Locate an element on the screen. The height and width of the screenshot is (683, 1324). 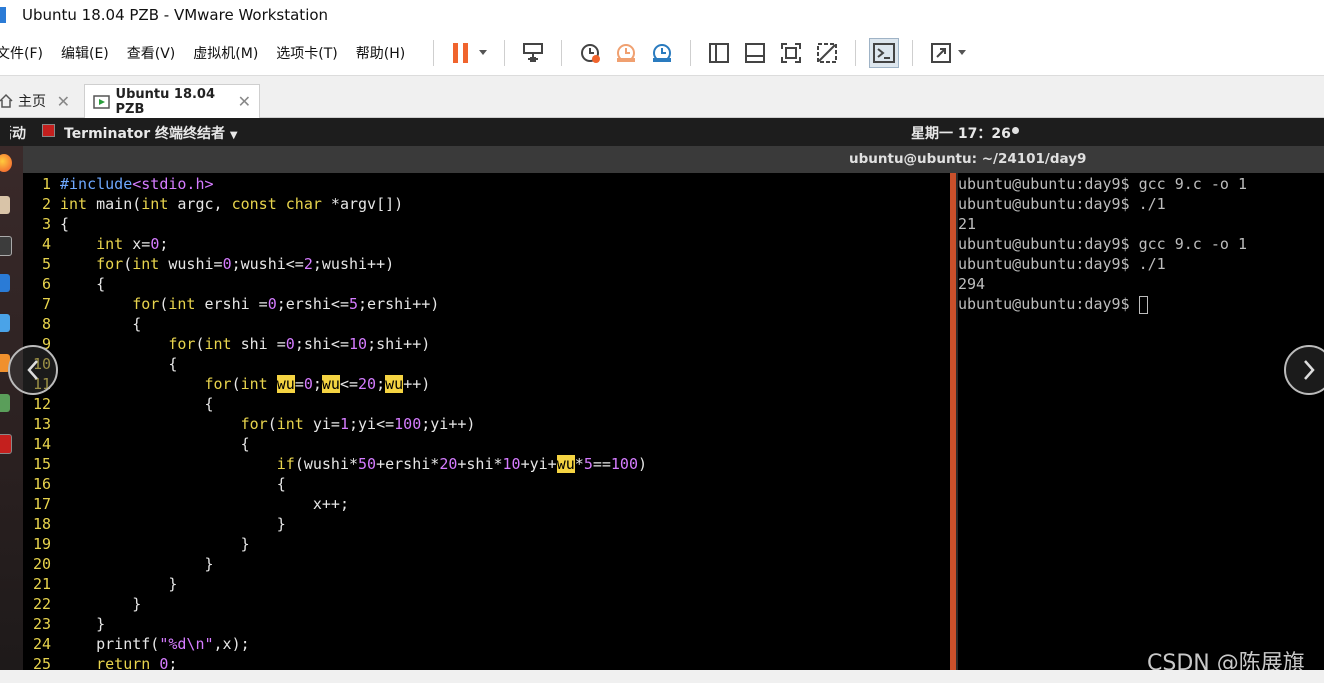
home-icon is located at coordinates (6, 100).